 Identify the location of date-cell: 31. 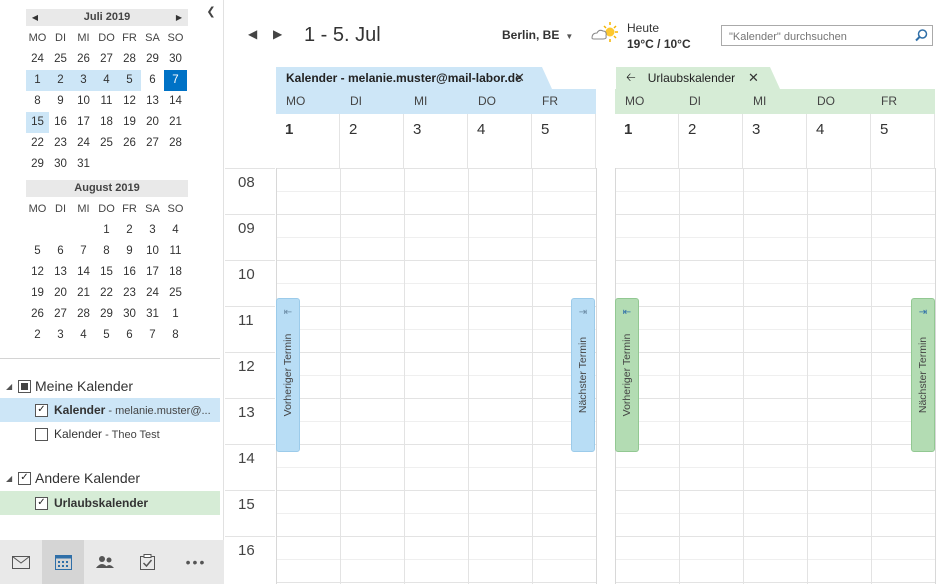
(83, 164).